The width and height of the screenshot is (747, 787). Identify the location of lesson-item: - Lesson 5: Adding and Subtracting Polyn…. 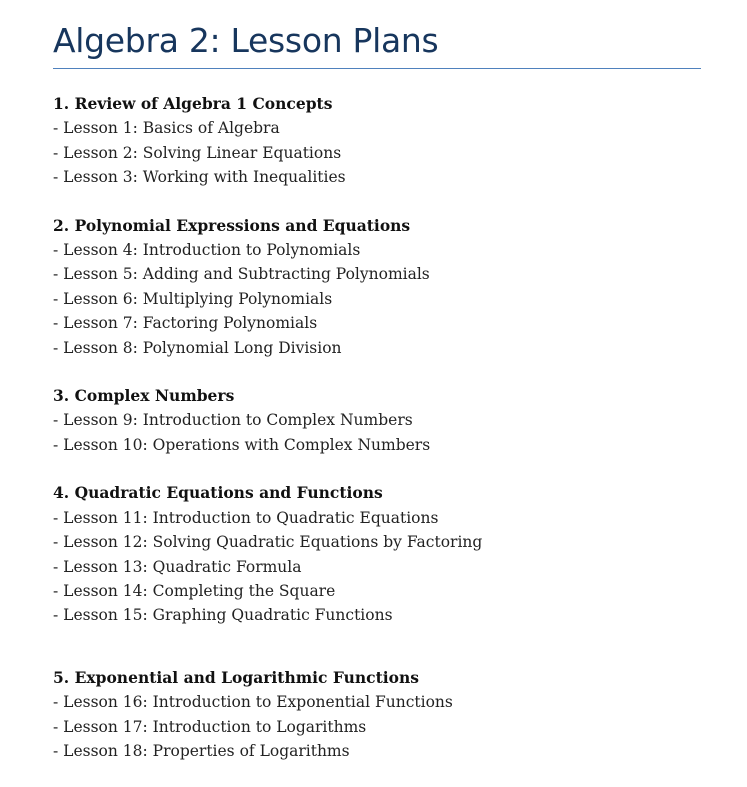
(241, 274).